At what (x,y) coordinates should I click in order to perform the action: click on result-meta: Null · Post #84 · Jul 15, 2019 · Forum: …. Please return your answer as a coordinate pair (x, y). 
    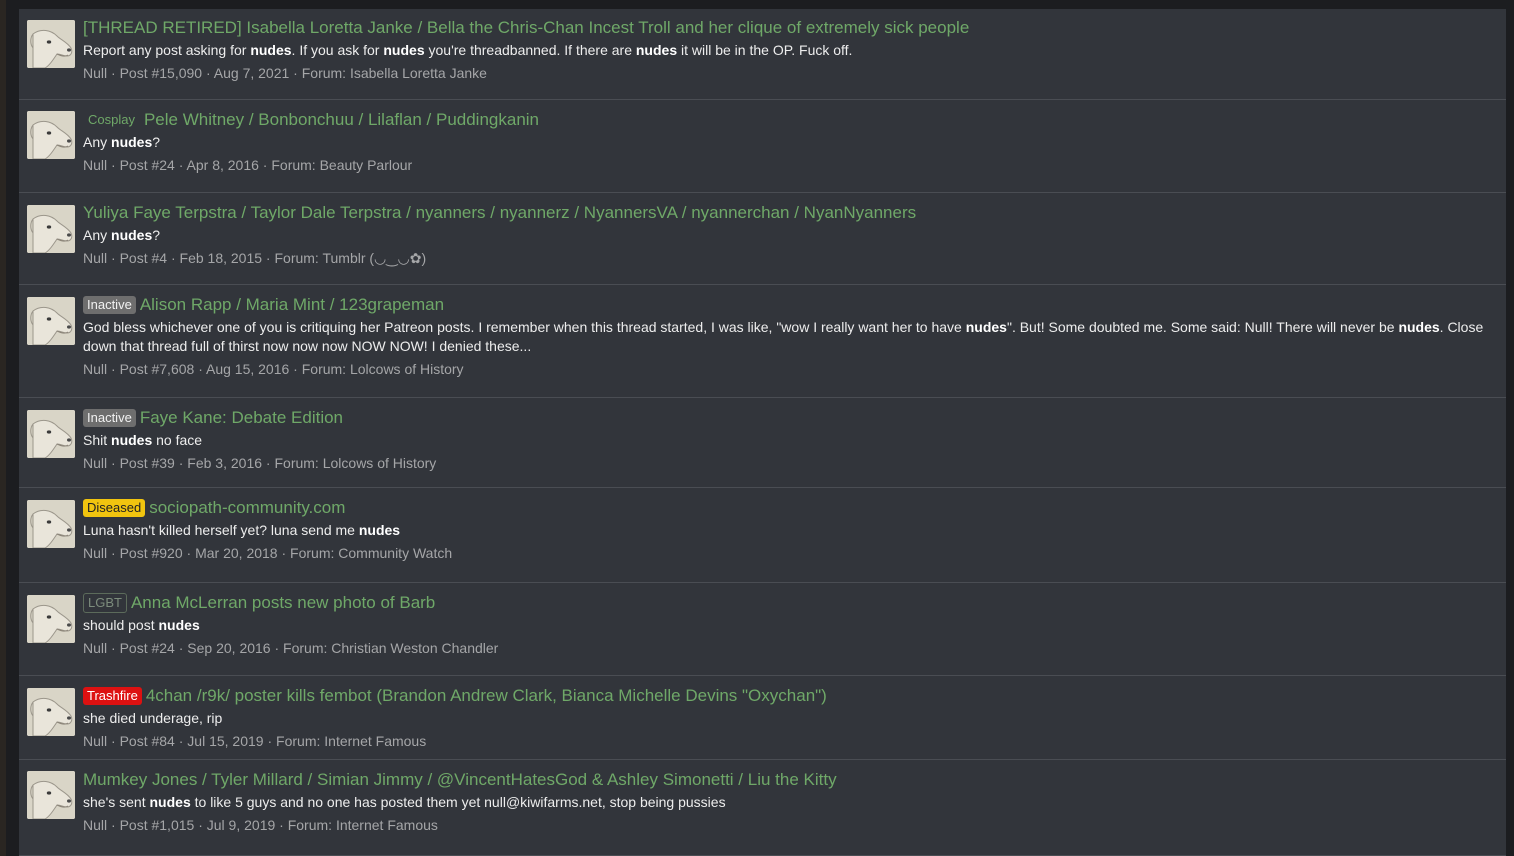
    Looking at the image, I should click on (785, 741).